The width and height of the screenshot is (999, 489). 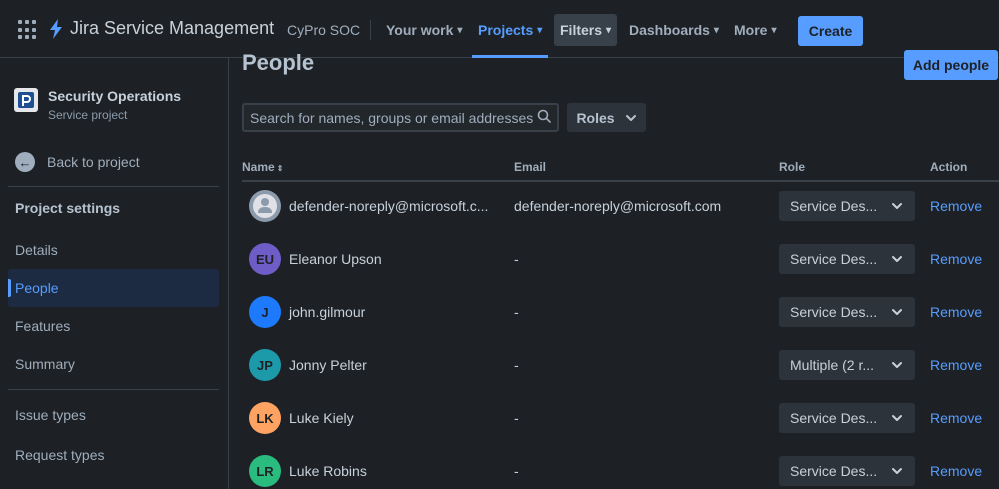 I want to click on sidebar-item-issue-types: Issue types, so click(x=113, y=415).